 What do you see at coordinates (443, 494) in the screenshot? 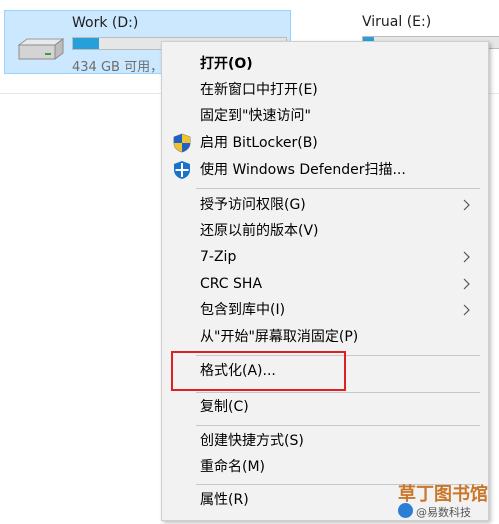
I see `watermark-title: 草丁图书馆` at bounding box center [443, 494].